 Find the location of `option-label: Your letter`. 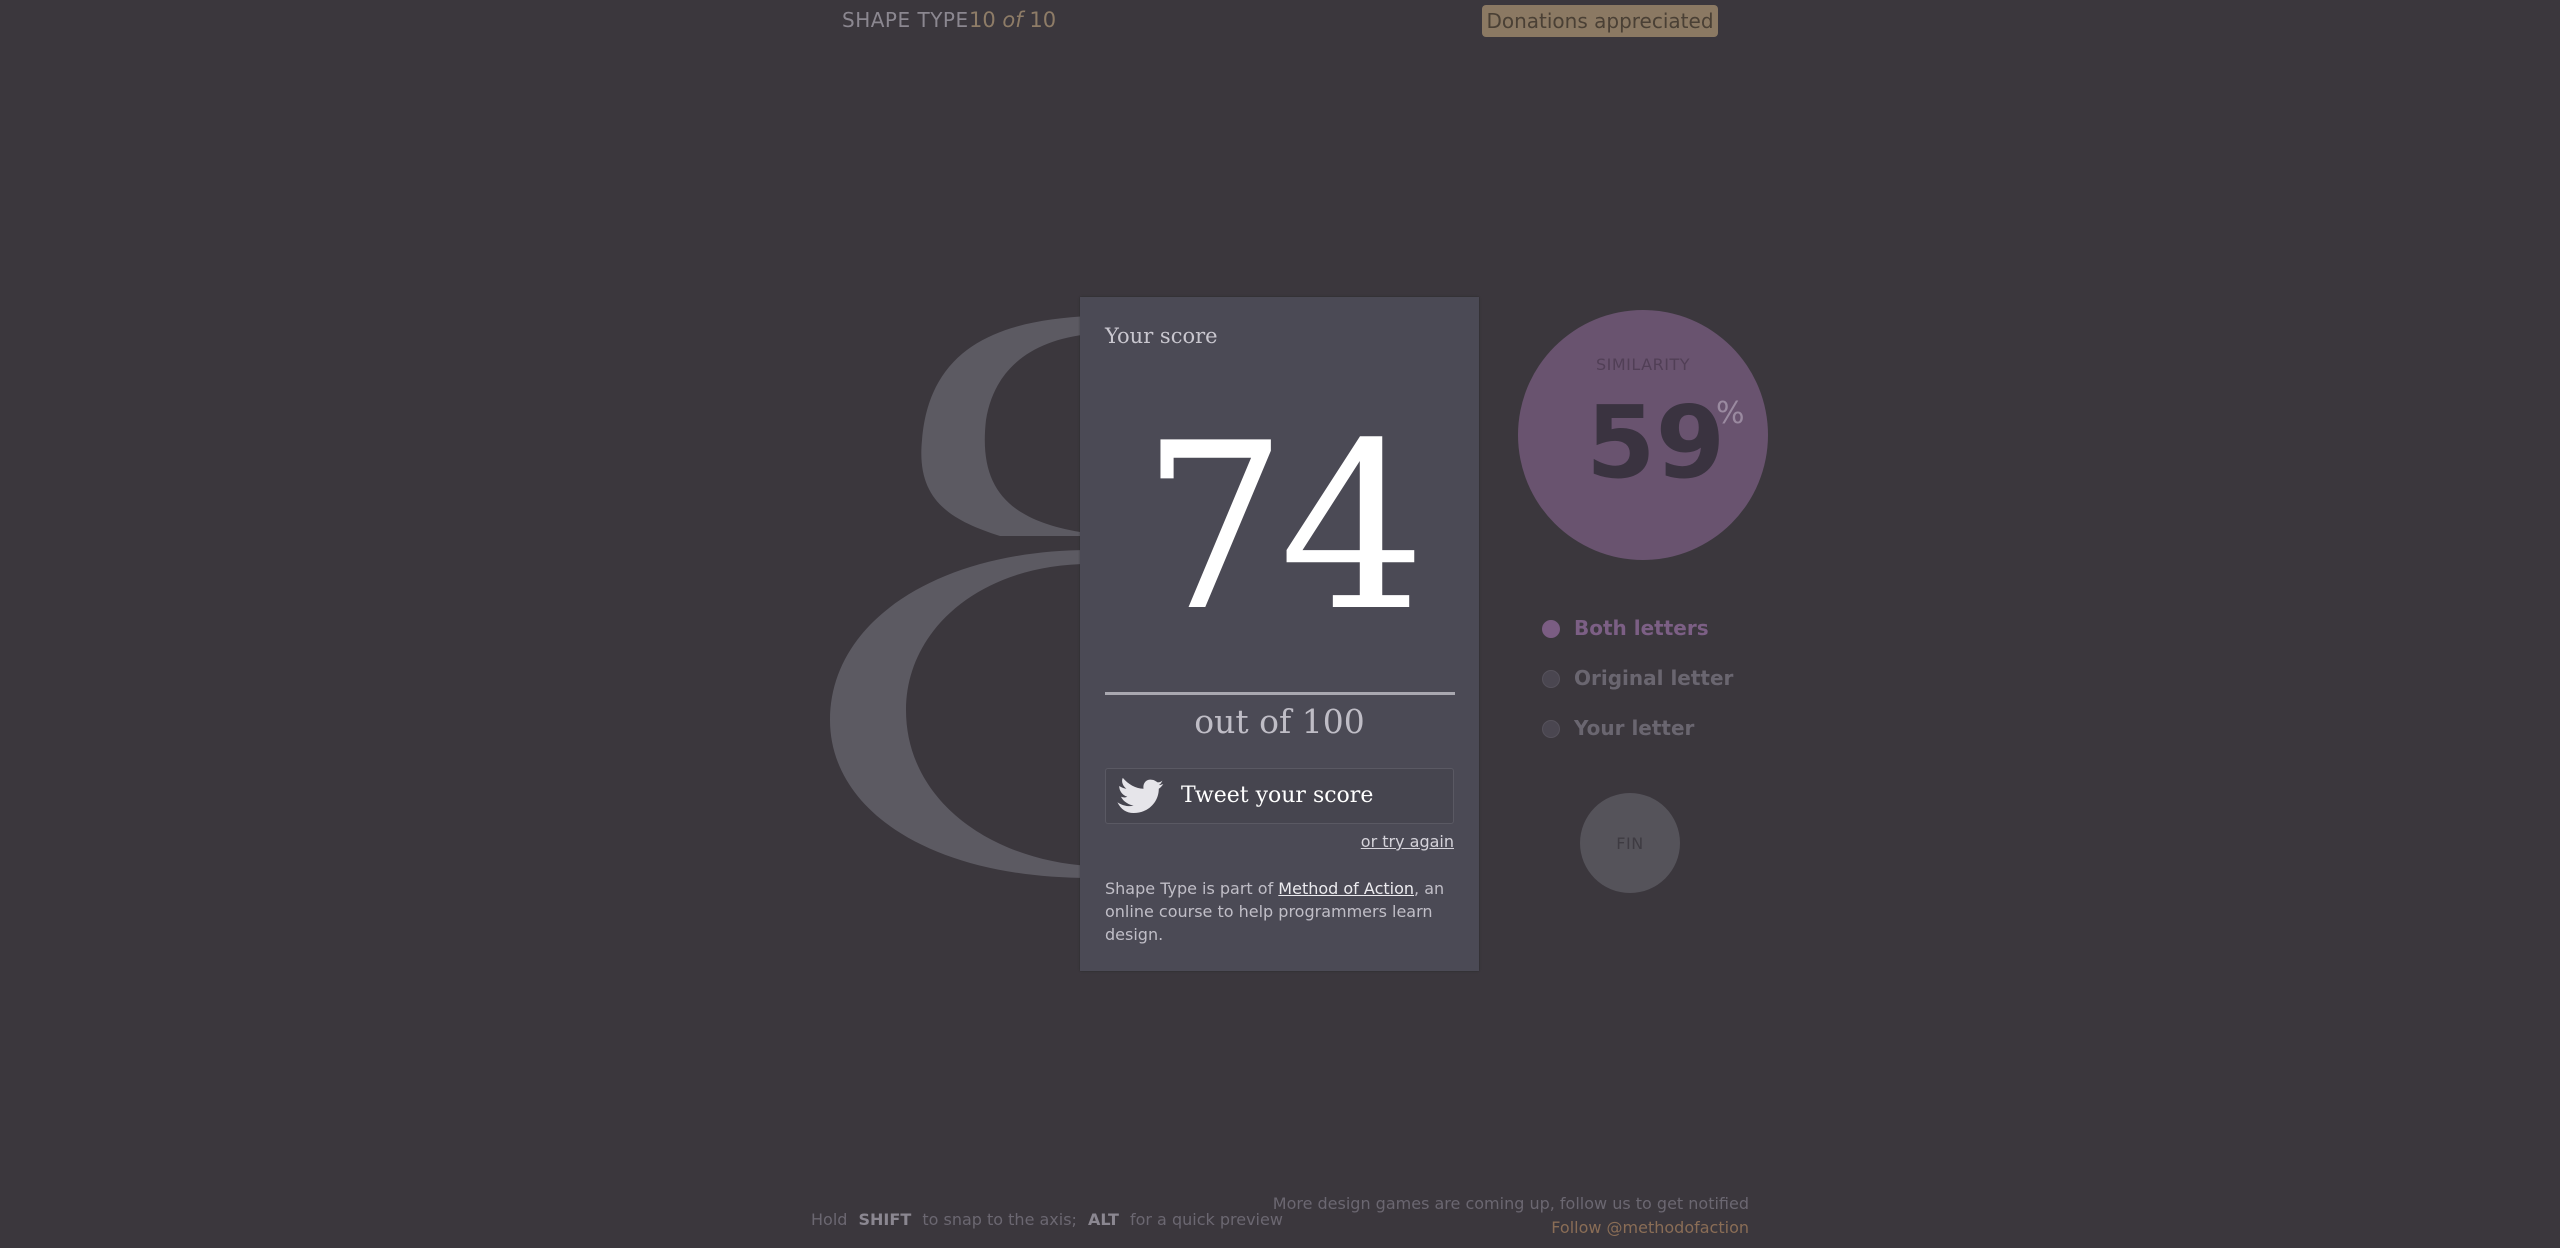

option-label: Your letter is located at coordinates (1634, 728).